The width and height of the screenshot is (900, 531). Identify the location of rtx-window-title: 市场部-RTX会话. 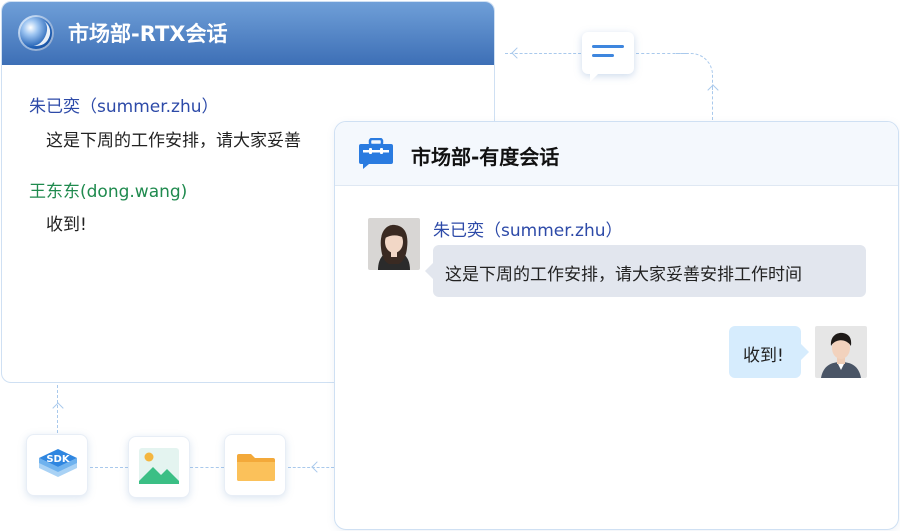
(148, 34).